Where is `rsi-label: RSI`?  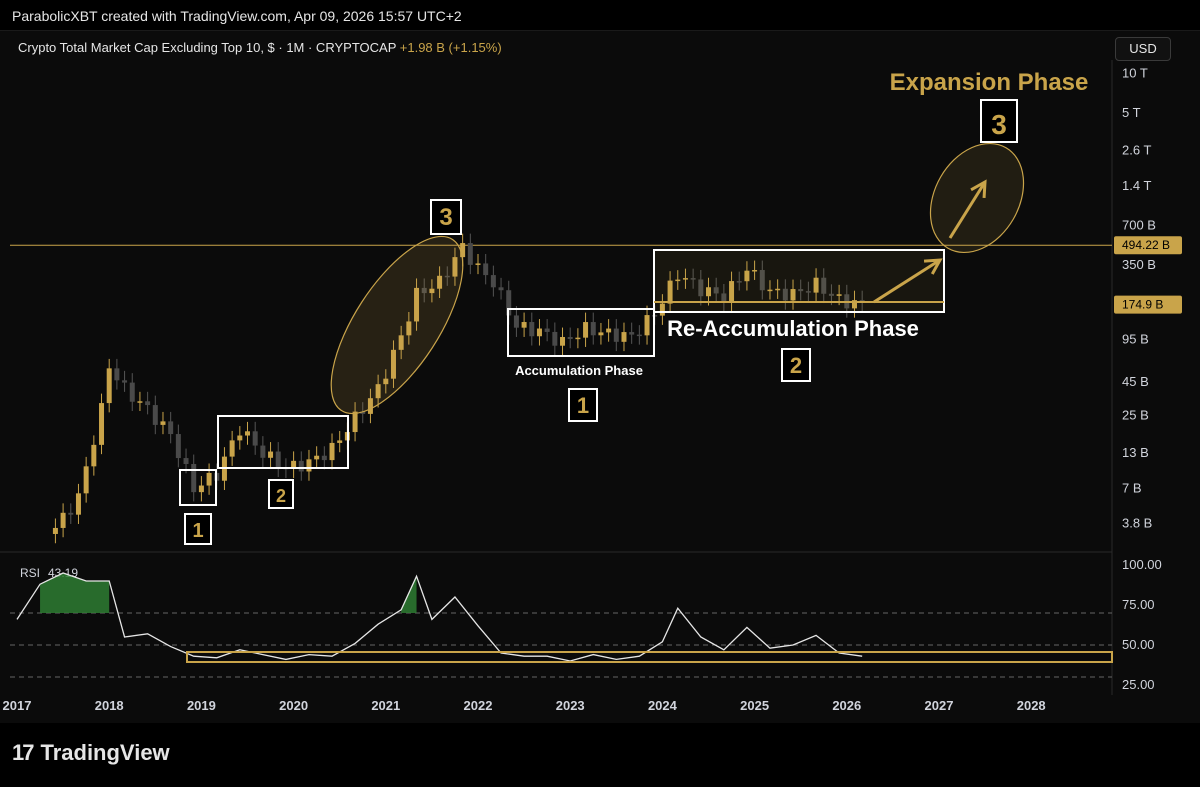 rsi-label: RSI is located at coordinates (30, 573).